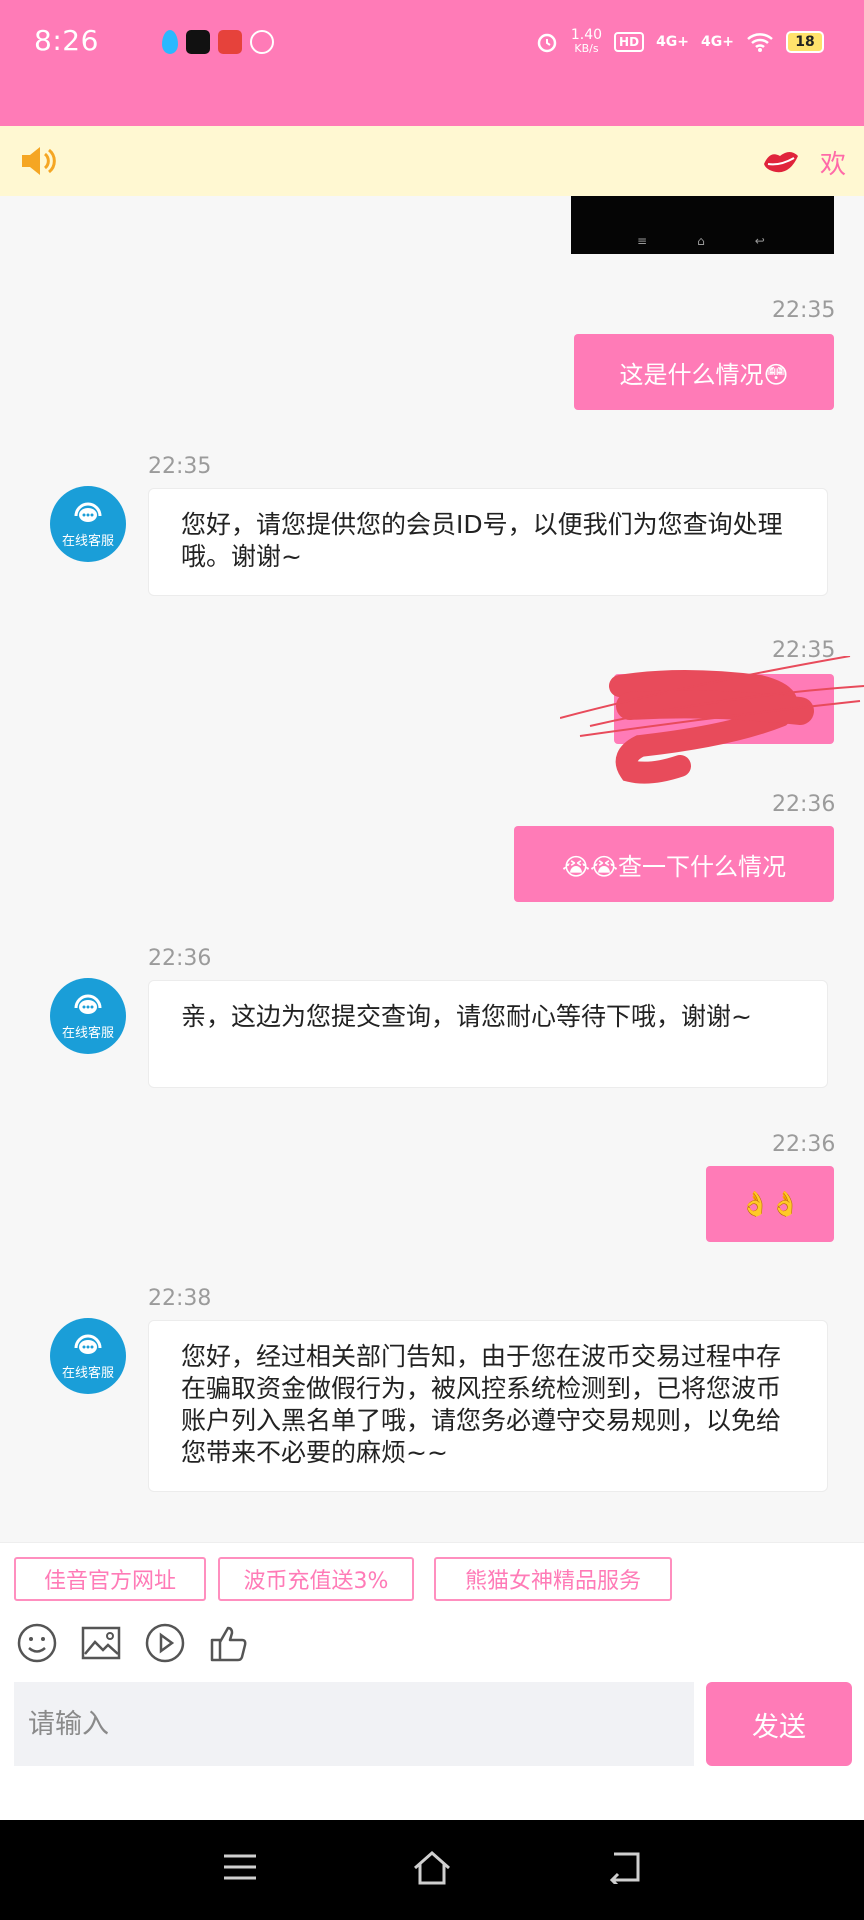  What do you see at coordinates (180, 1298) in the screenshot?
I see `message-time: 22:38` at bounding box center [180, 1298].